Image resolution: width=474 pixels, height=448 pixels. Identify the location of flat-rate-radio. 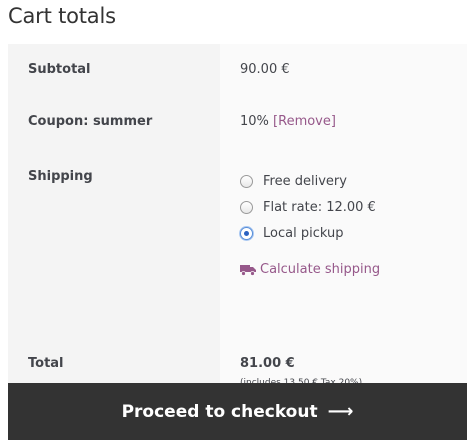
(246, 207).